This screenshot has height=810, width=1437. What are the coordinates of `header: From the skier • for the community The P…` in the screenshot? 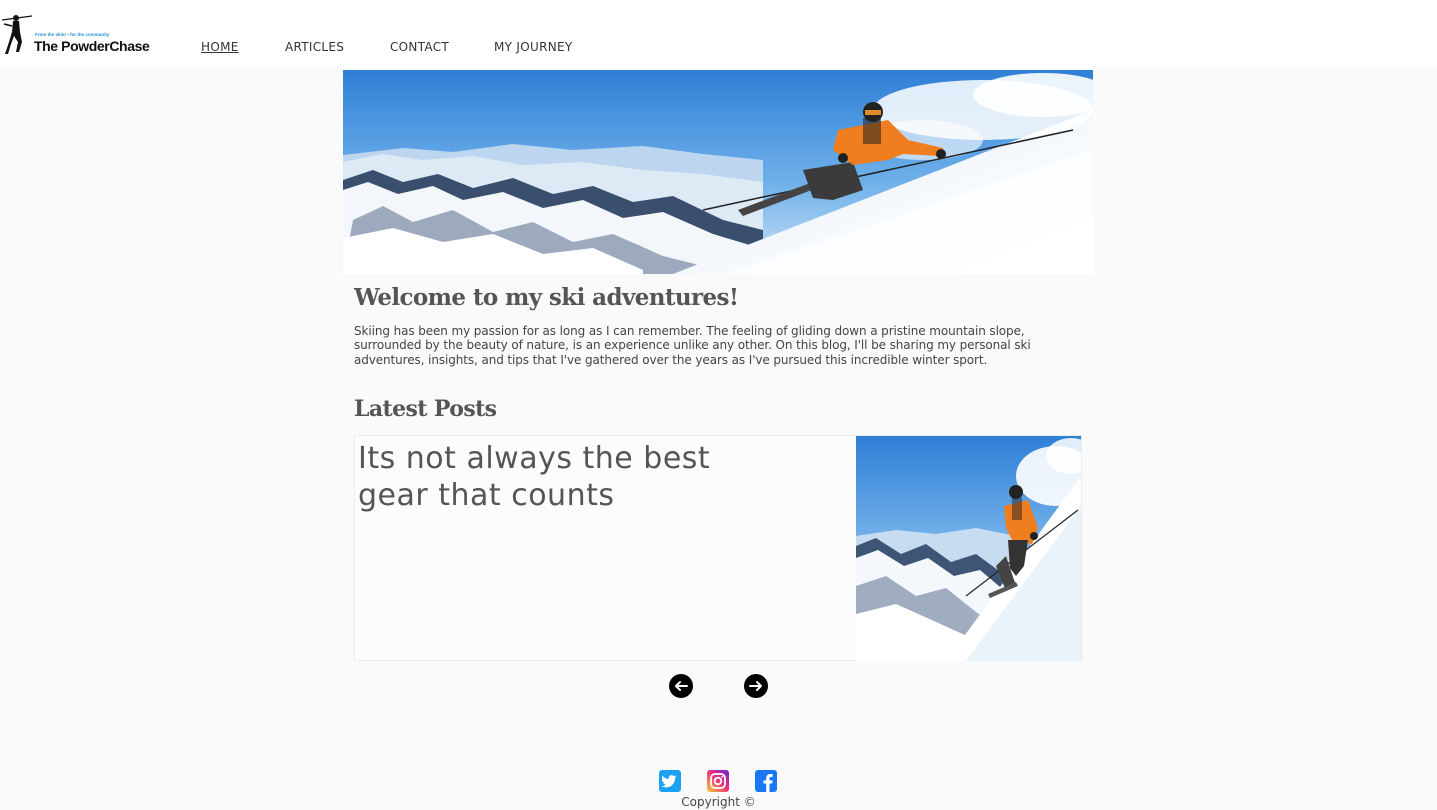 It's located at (718, 34).